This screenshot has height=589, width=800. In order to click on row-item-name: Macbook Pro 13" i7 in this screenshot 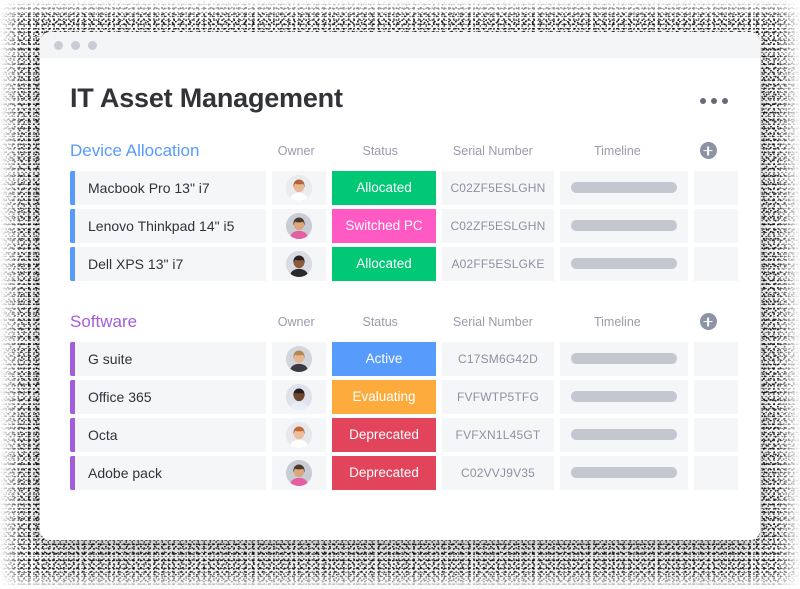, I will do `click(168, 187)`.